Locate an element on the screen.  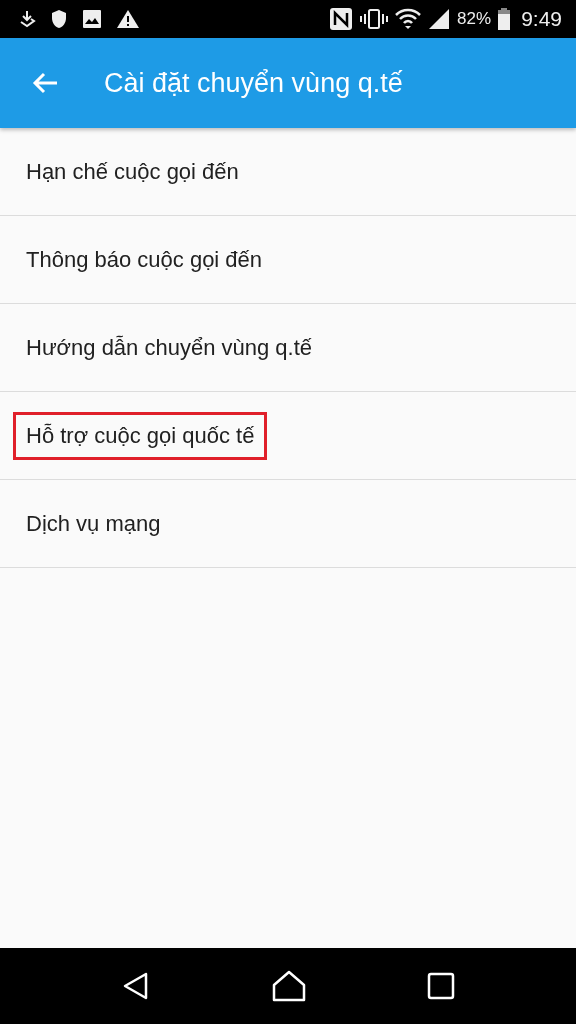
vibrate-icon is located at coordinates (374, 19).